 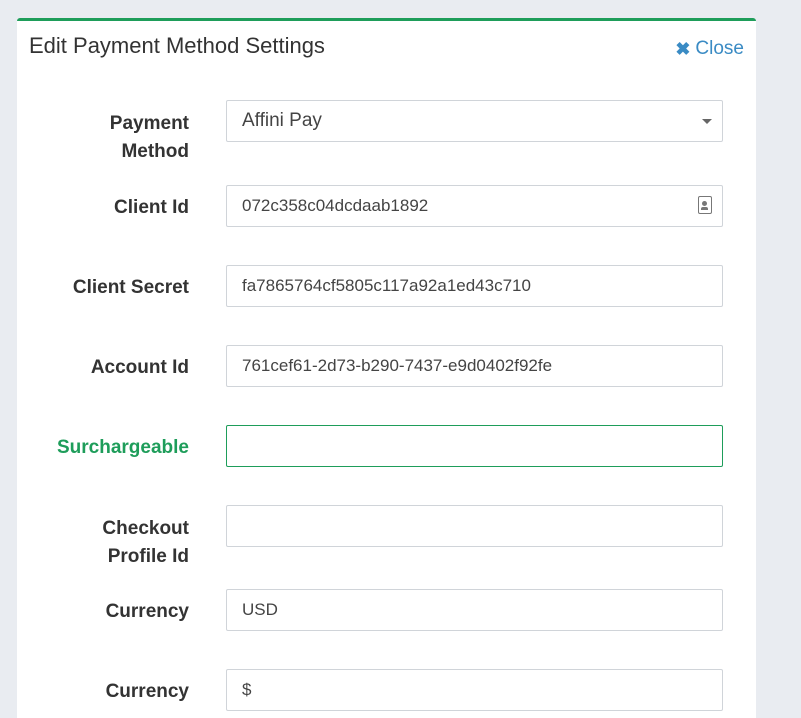 I want to click on currency-label: Currency, so click(x=147, y=611).